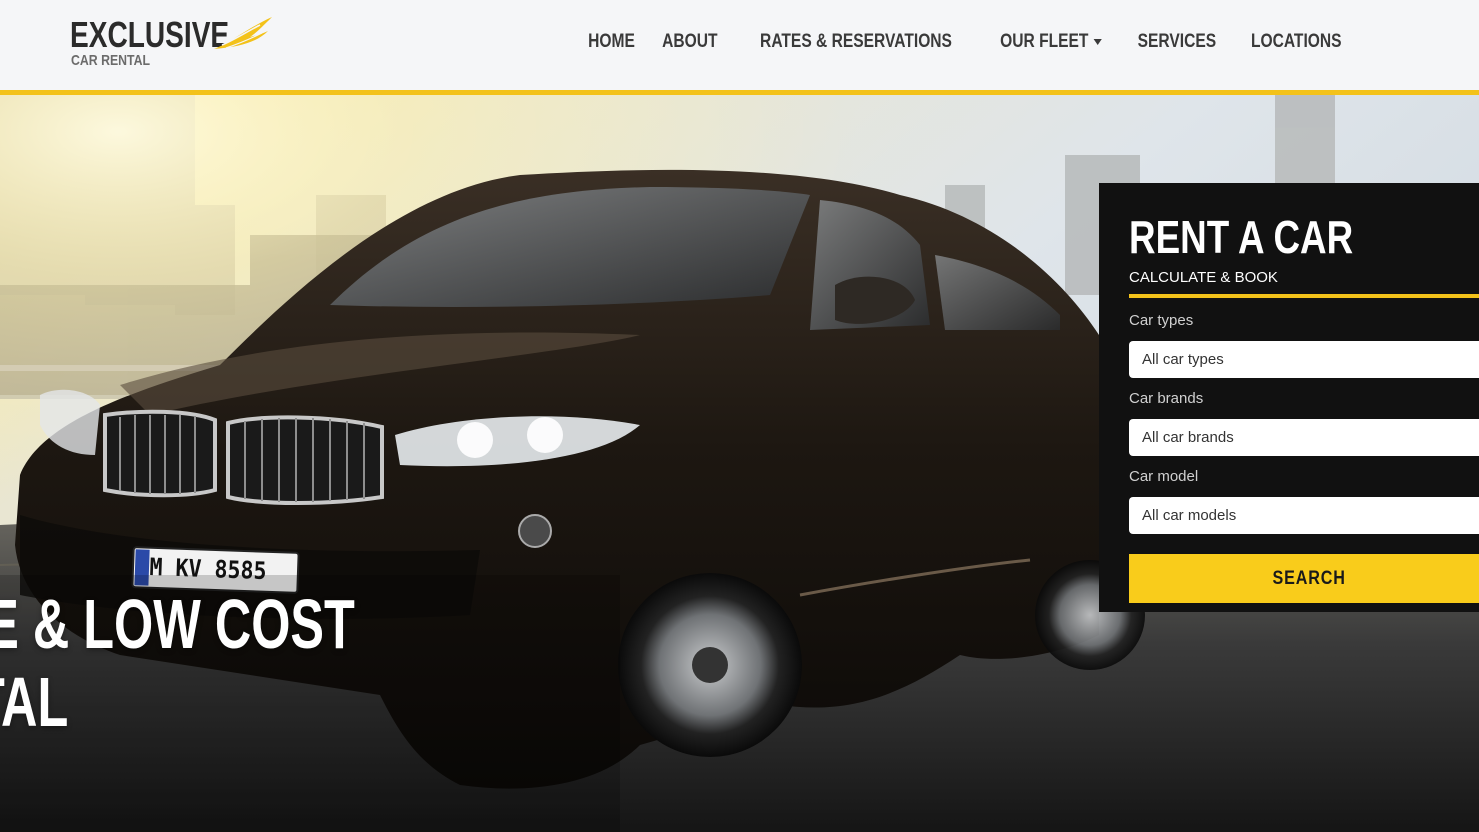 The image size is (1479, 832). What do you see at coordinates (1309, 578) in the screenshot?
I see `search-button-label: SEARCH` at bounding box center [1309, 578].